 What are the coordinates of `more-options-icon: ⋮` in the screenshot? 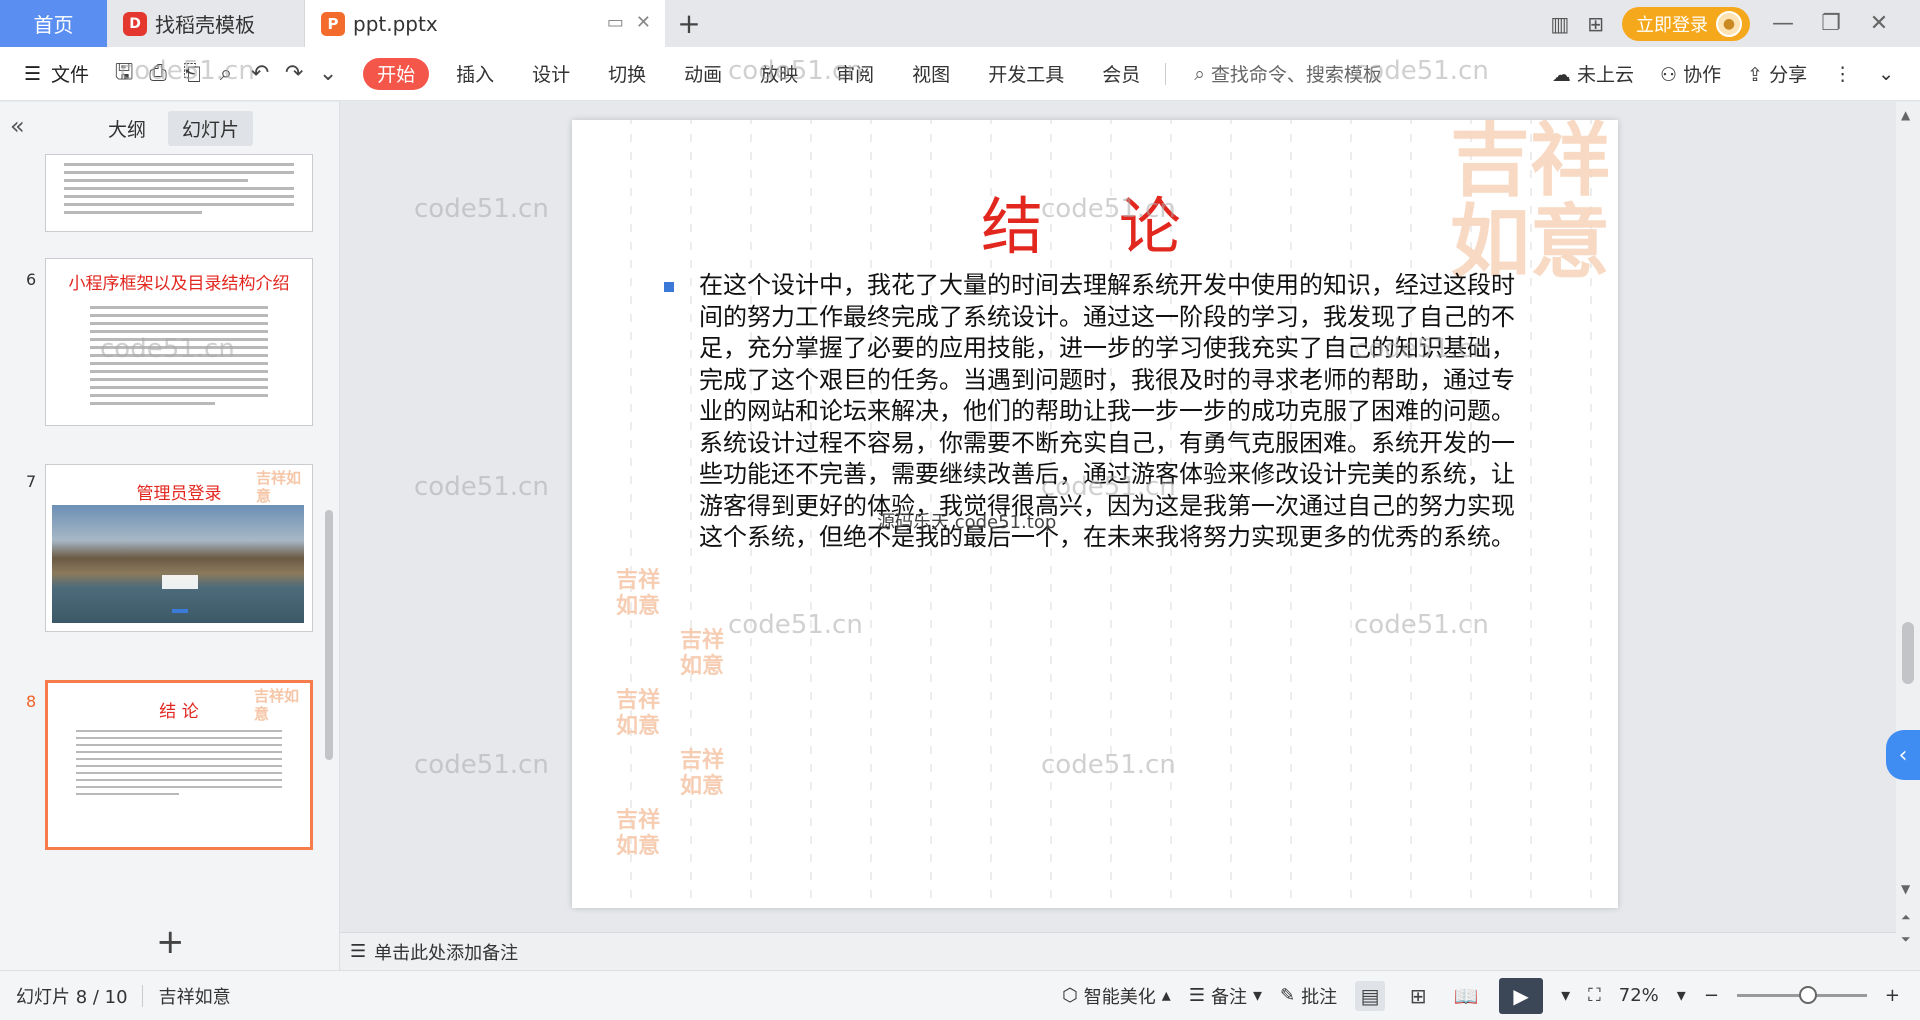 It's located at (1842, 74).